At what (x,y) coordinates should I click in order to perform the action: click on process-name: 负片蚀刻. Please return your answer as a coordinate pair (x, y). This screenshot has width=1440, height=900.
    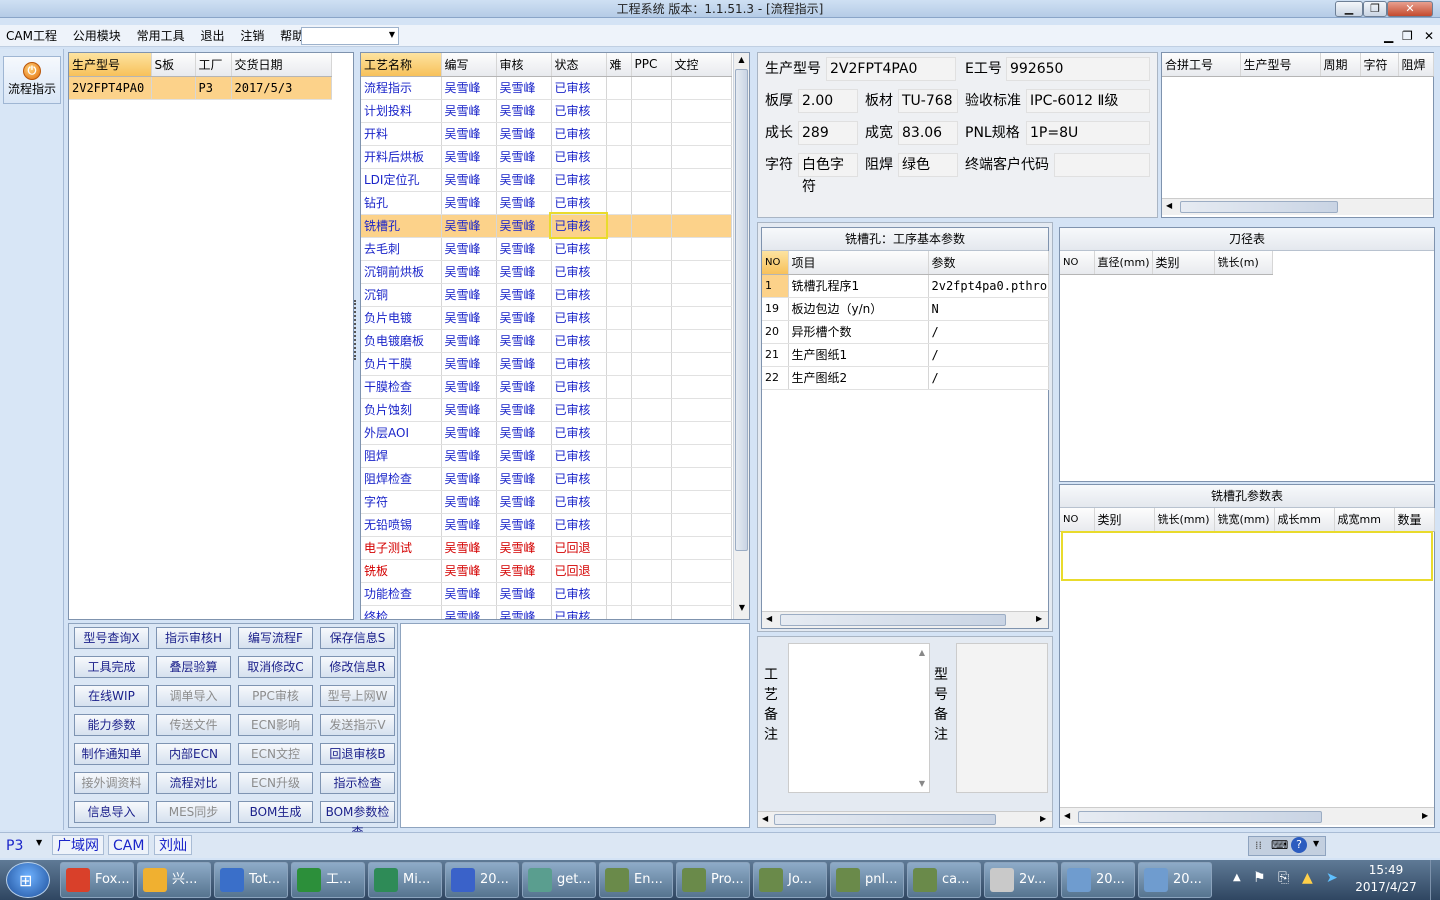
    Looking at the image, I should click on (401, 410).